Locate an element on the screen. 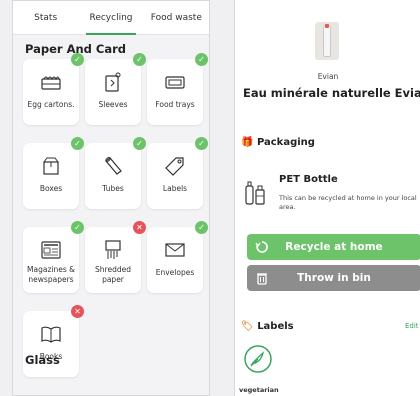  labels-heading: 🏷 Labels is located at coordinates (267, 326).